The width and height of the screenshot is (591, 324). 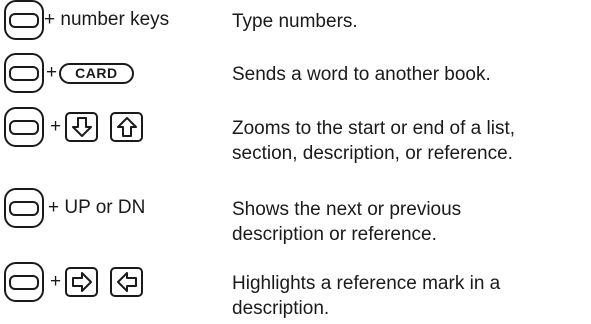 What do you see at coordinates (82, 127) in the screenshot?
I see `down-arrow-key-icon` at bounding box center [82, 127].